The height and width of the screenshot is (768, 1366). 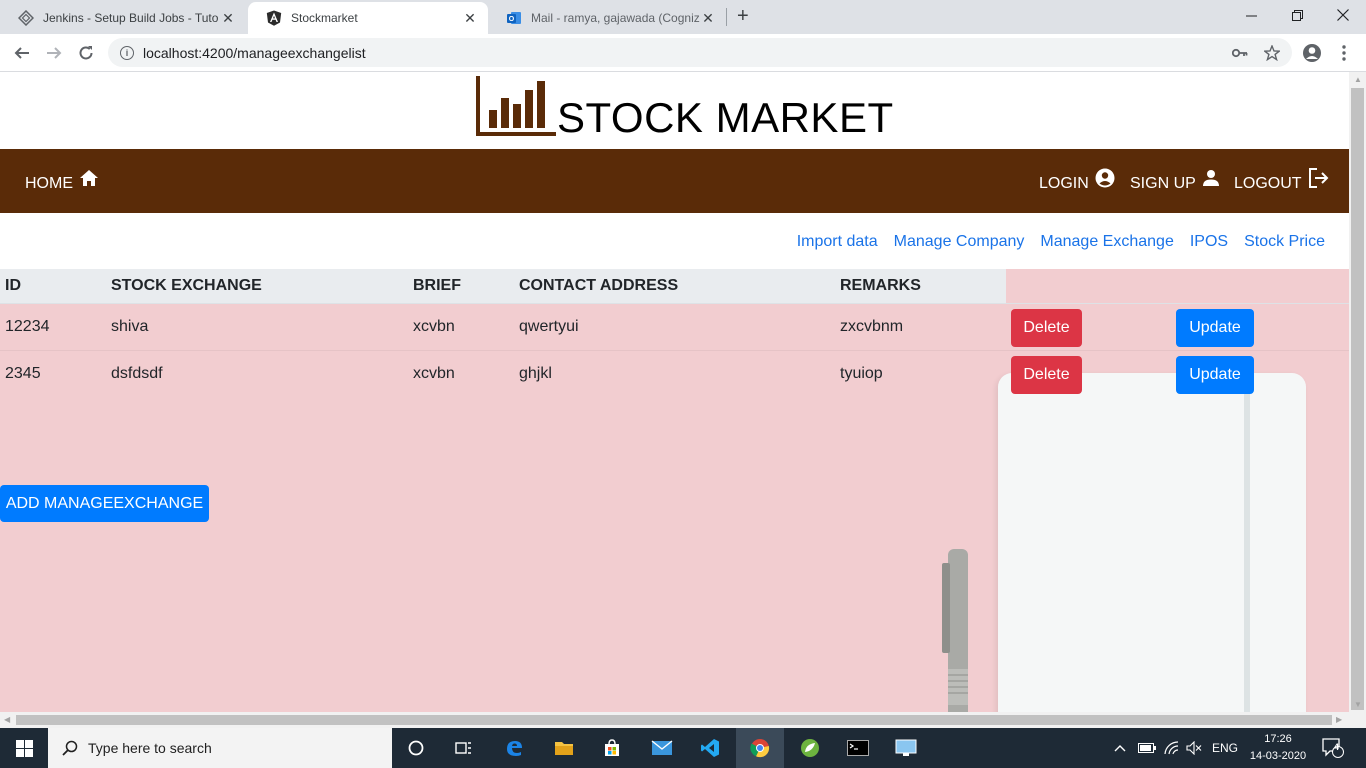 What do you see at coordinates (564, 748) in the screenshot?
I see `file-explorer-icon` at bounding box center [564, 748].